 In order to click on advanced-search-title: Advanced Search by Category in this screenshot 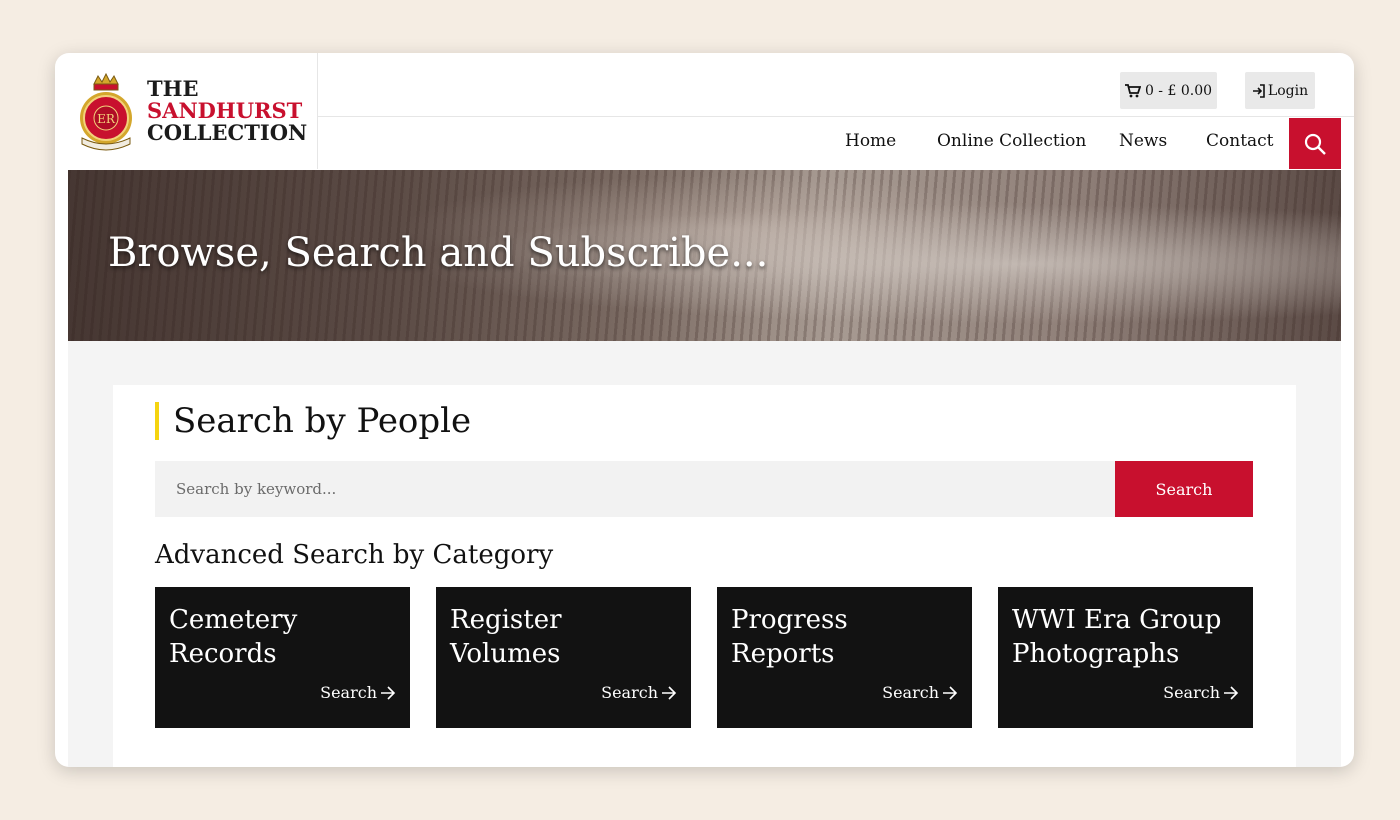, I will do `click(354, 555)`.